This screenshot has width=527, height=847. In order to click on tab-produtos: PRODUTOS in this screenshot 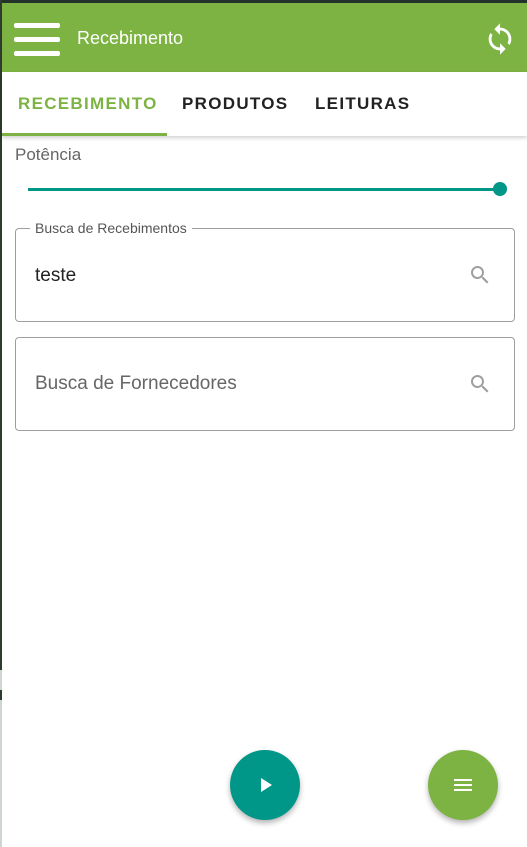, I will do `click(235, 104)`.